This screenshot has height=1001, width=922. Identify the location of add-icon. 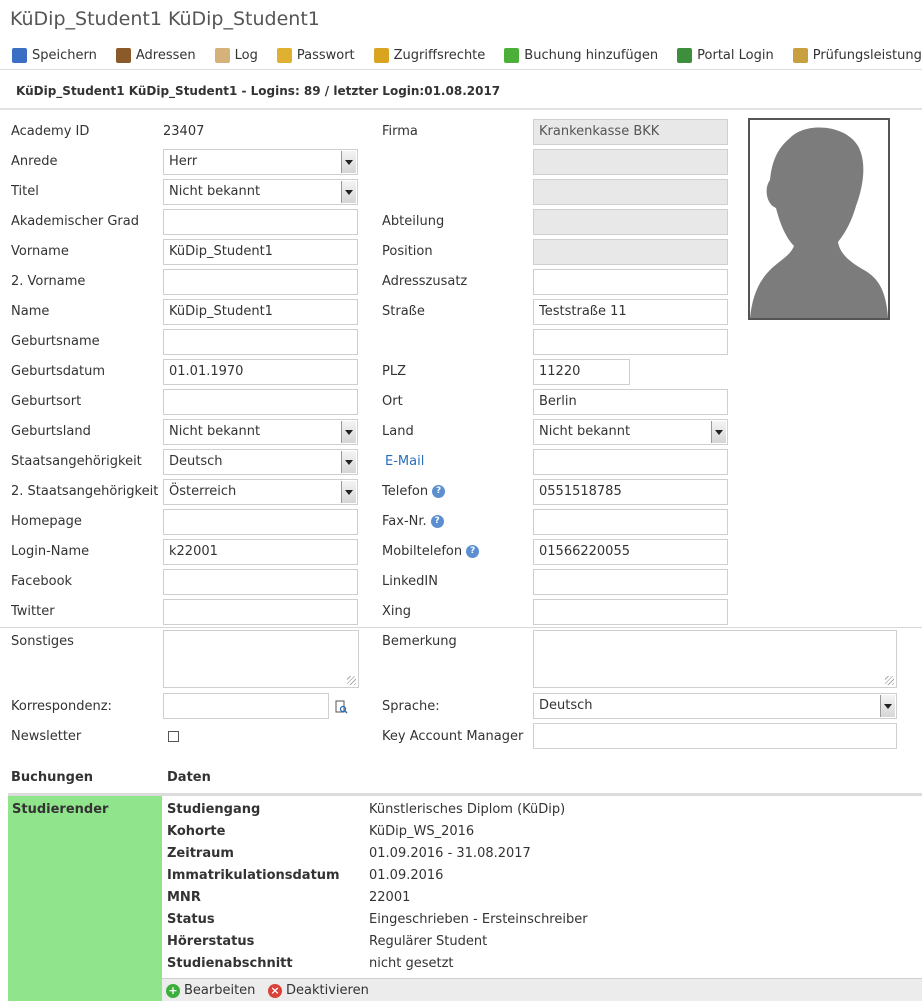
(512, 55).